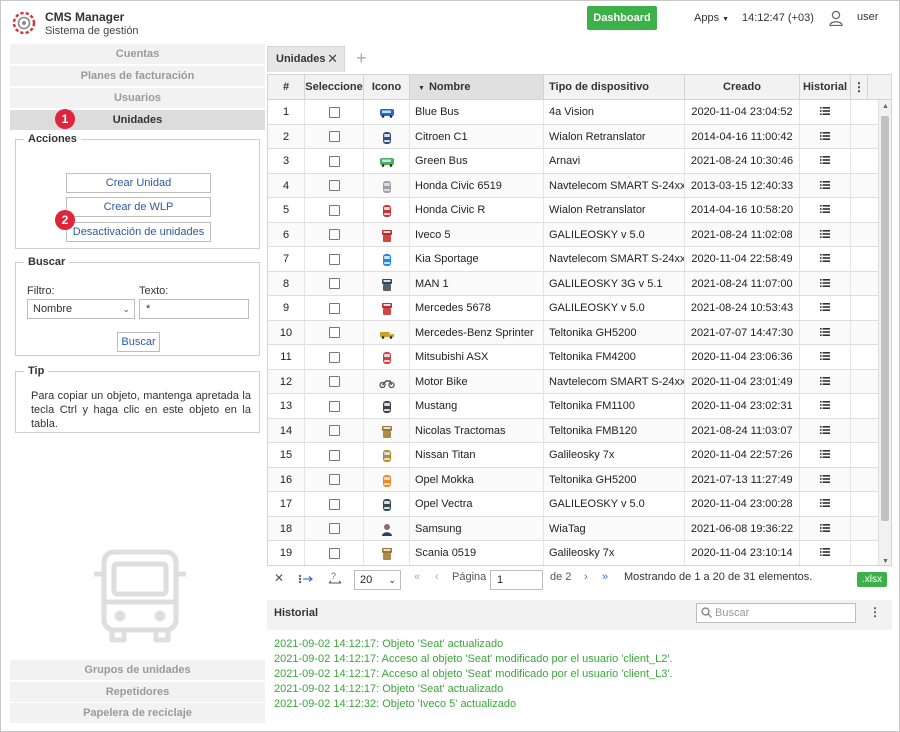 Image resolution: width=900 pixels, height=732 pixels. Describe the element at coordinates (742, 87) in the screenshot. I see `col-creado: Creado` at that location.